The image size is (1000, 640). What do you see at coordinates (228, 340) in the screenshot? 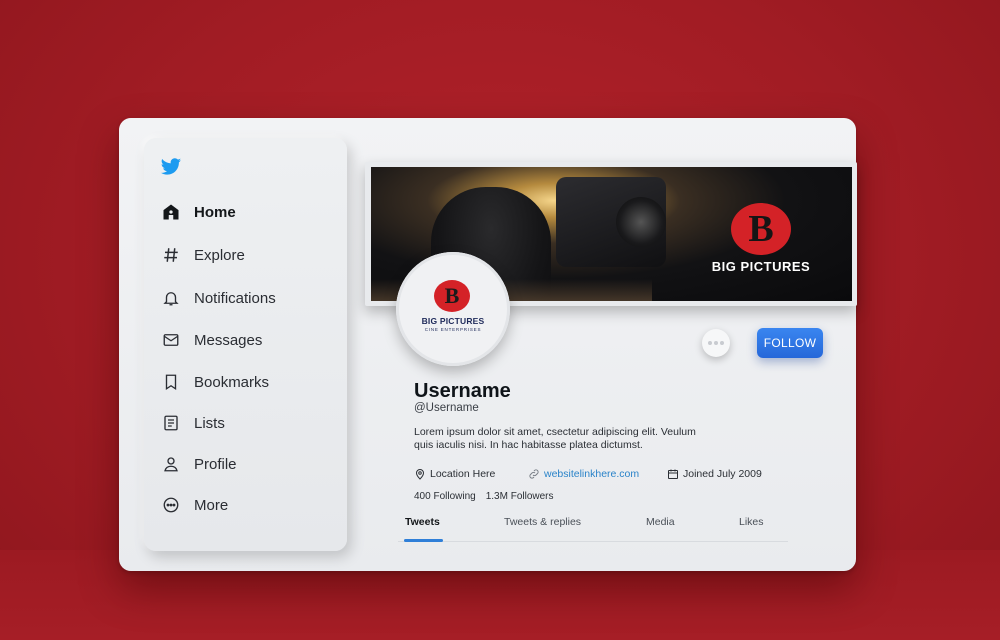
I see `sidebar-item-label: Messages` at bounding box center [228, 340].